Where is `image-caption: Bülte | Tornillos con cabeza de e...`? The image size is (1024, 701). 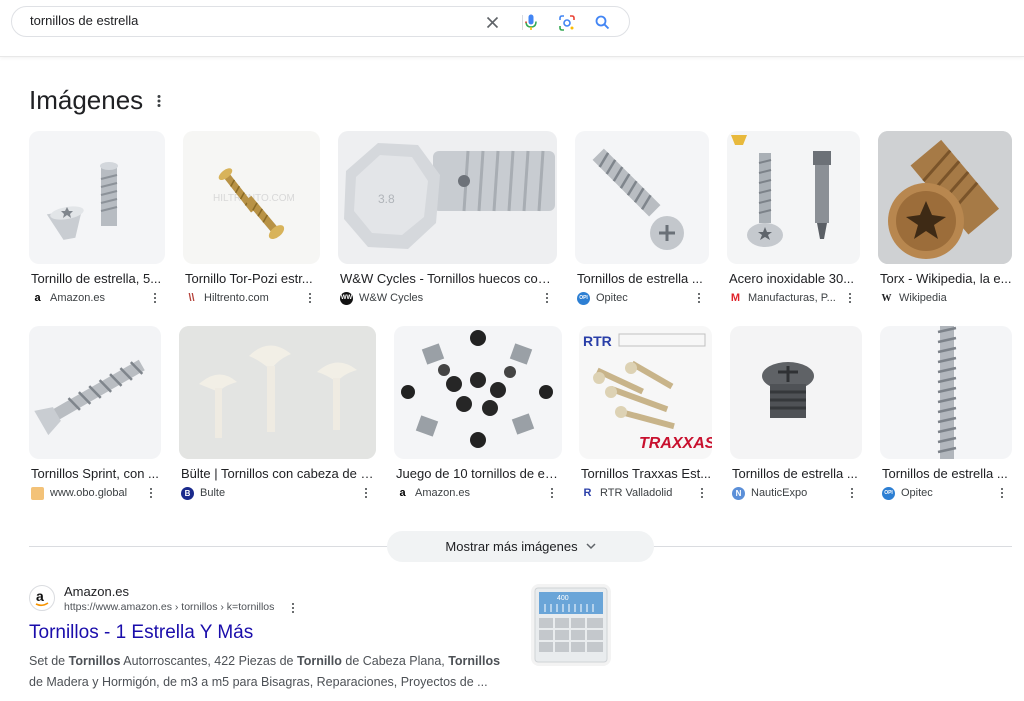 image-caption: Bülte | Tornillos con cabeza de e... is located at coordinates (278, 473).